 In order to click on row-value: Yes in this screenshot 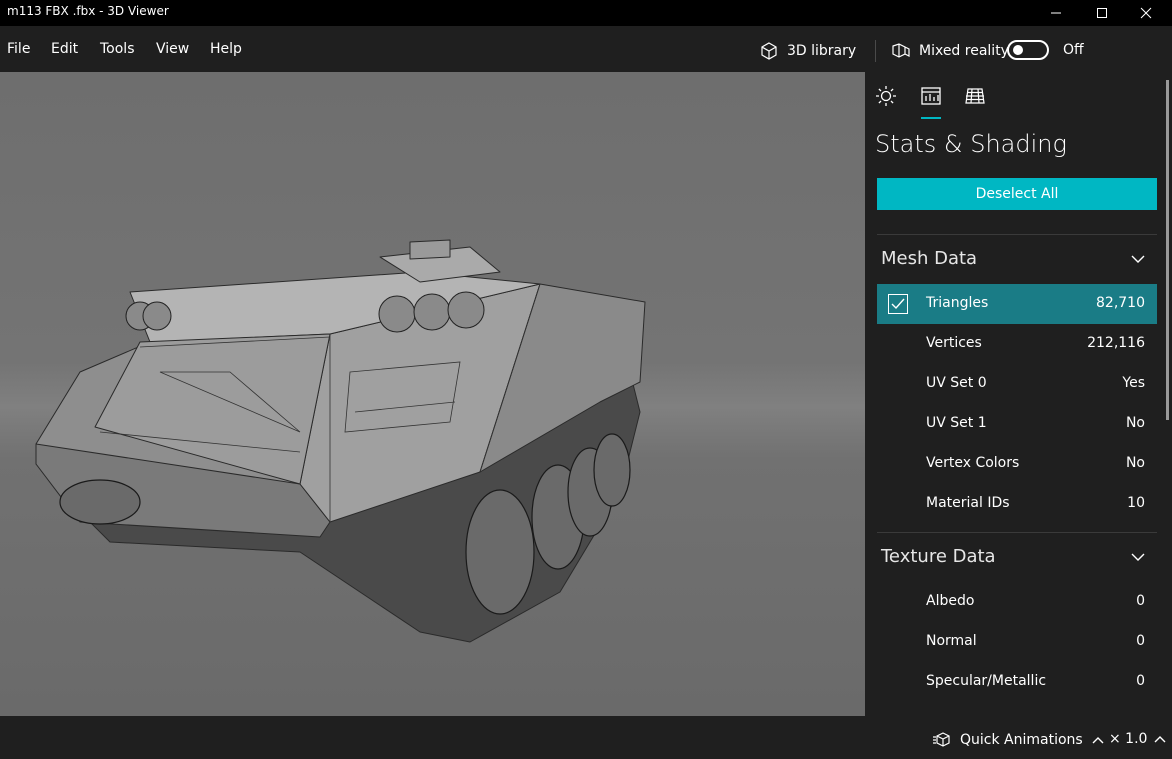, I will do `click(1133, 383)`.